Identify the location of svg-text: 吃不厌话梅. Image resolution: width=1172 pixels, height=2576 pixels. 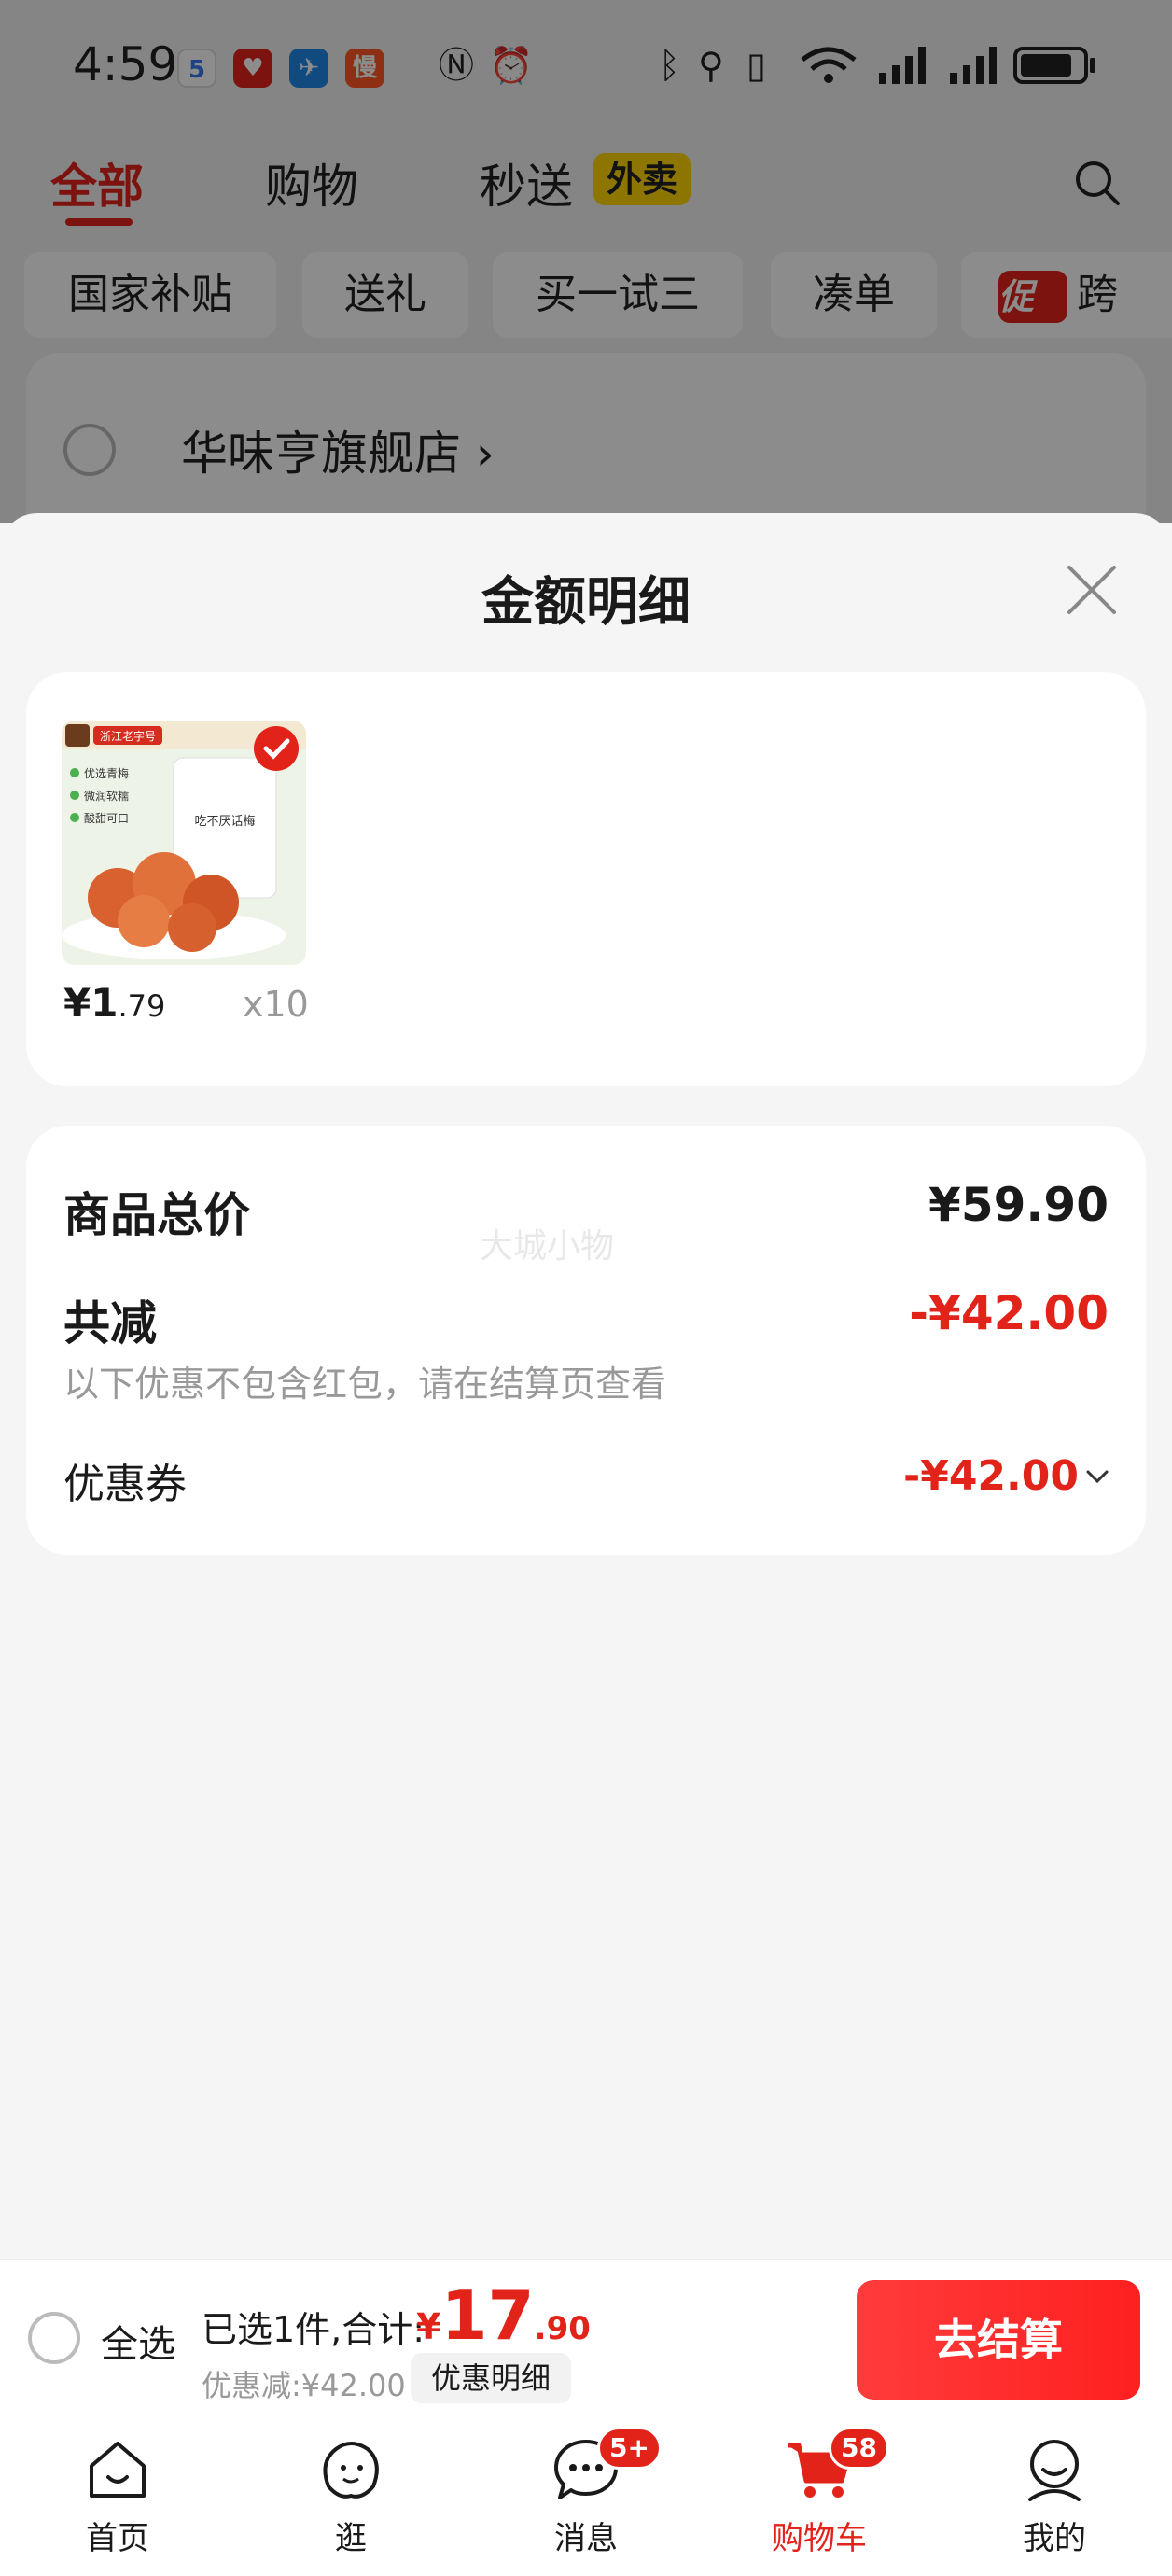
(224, 821).